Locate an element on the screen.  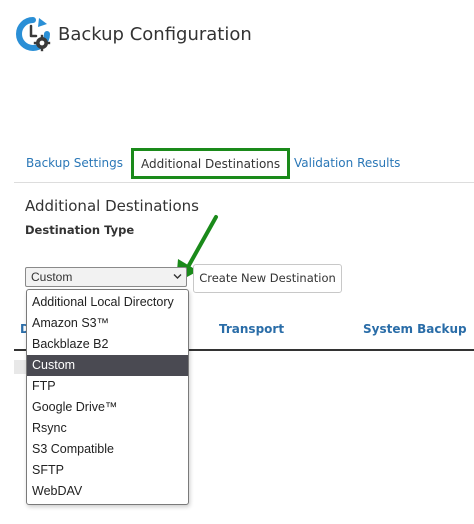
option-webdav: WebDAV is located at coordinates (107, 491).